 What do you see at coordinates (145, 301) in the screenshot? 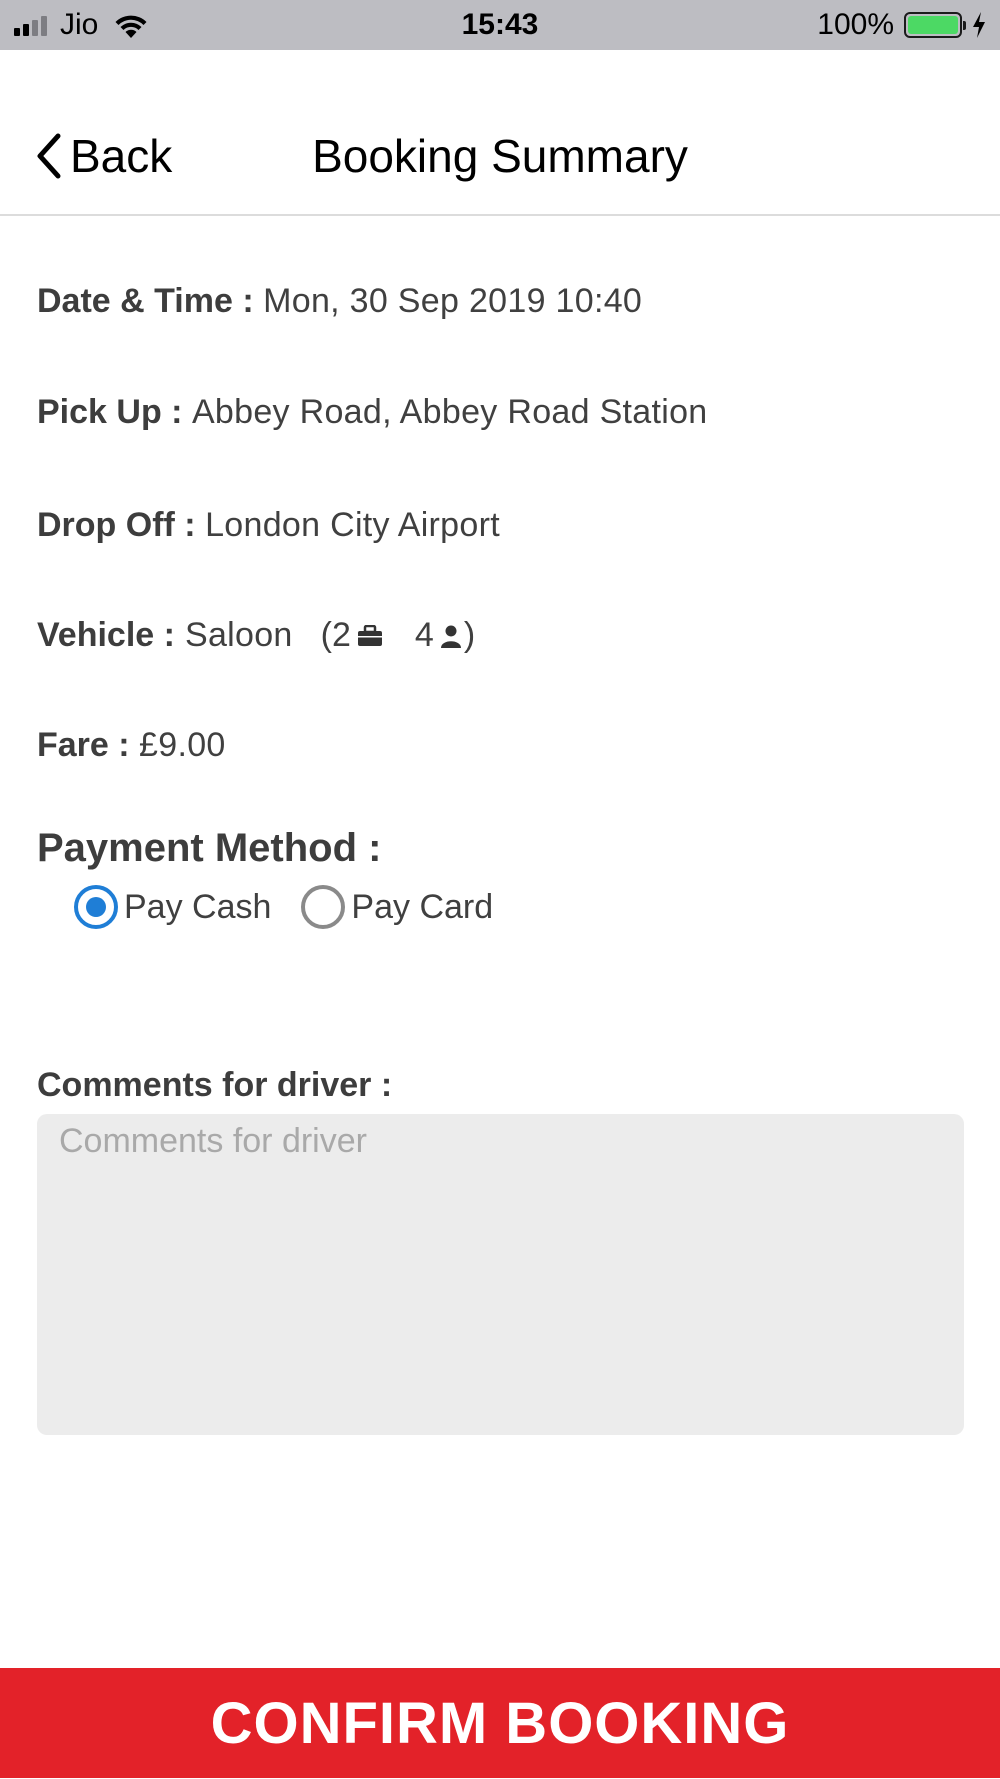
I see `date-time-label: Date & Time :` at bounding box center [145, 301].